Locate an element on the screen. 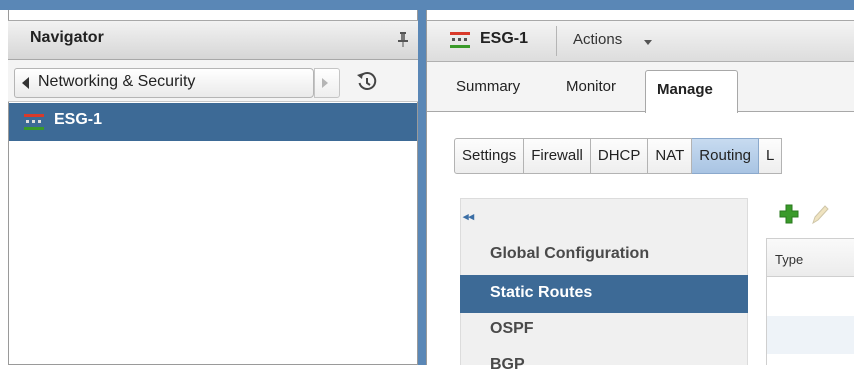 The image size is (854, 374). plus-icon is located at coordinates (789, 214).